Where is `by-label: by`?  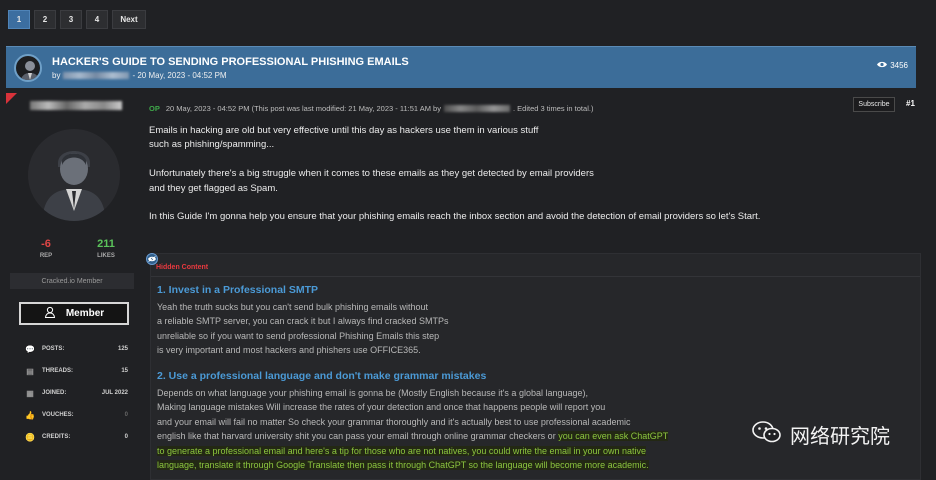 by-label: by is located at coordinates (56, 75).